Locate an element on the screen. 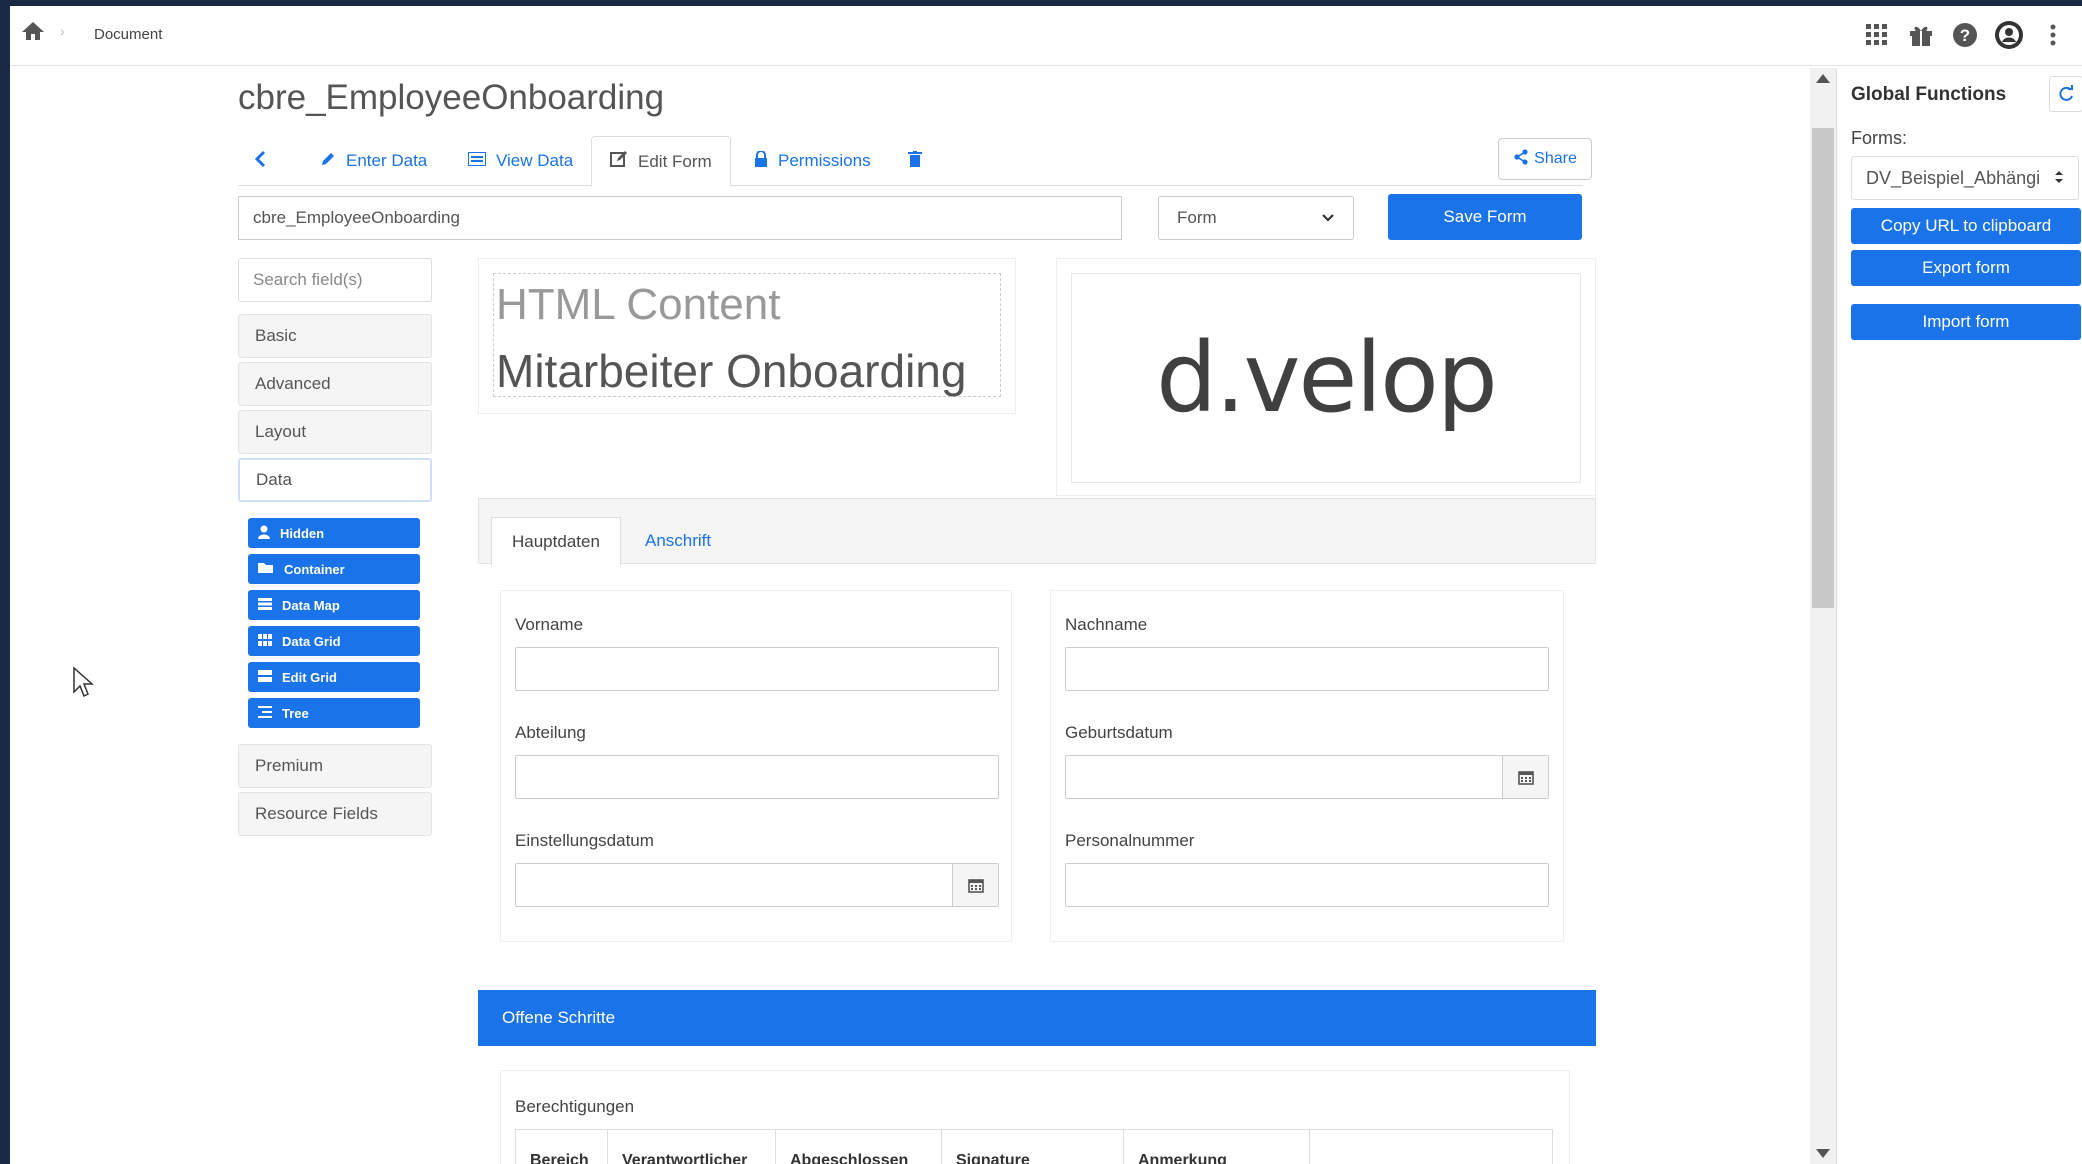 The image size is (2082, 1164). field-einstellungsdatum: Einstellungsdatum is located at coordinates (757, 869).